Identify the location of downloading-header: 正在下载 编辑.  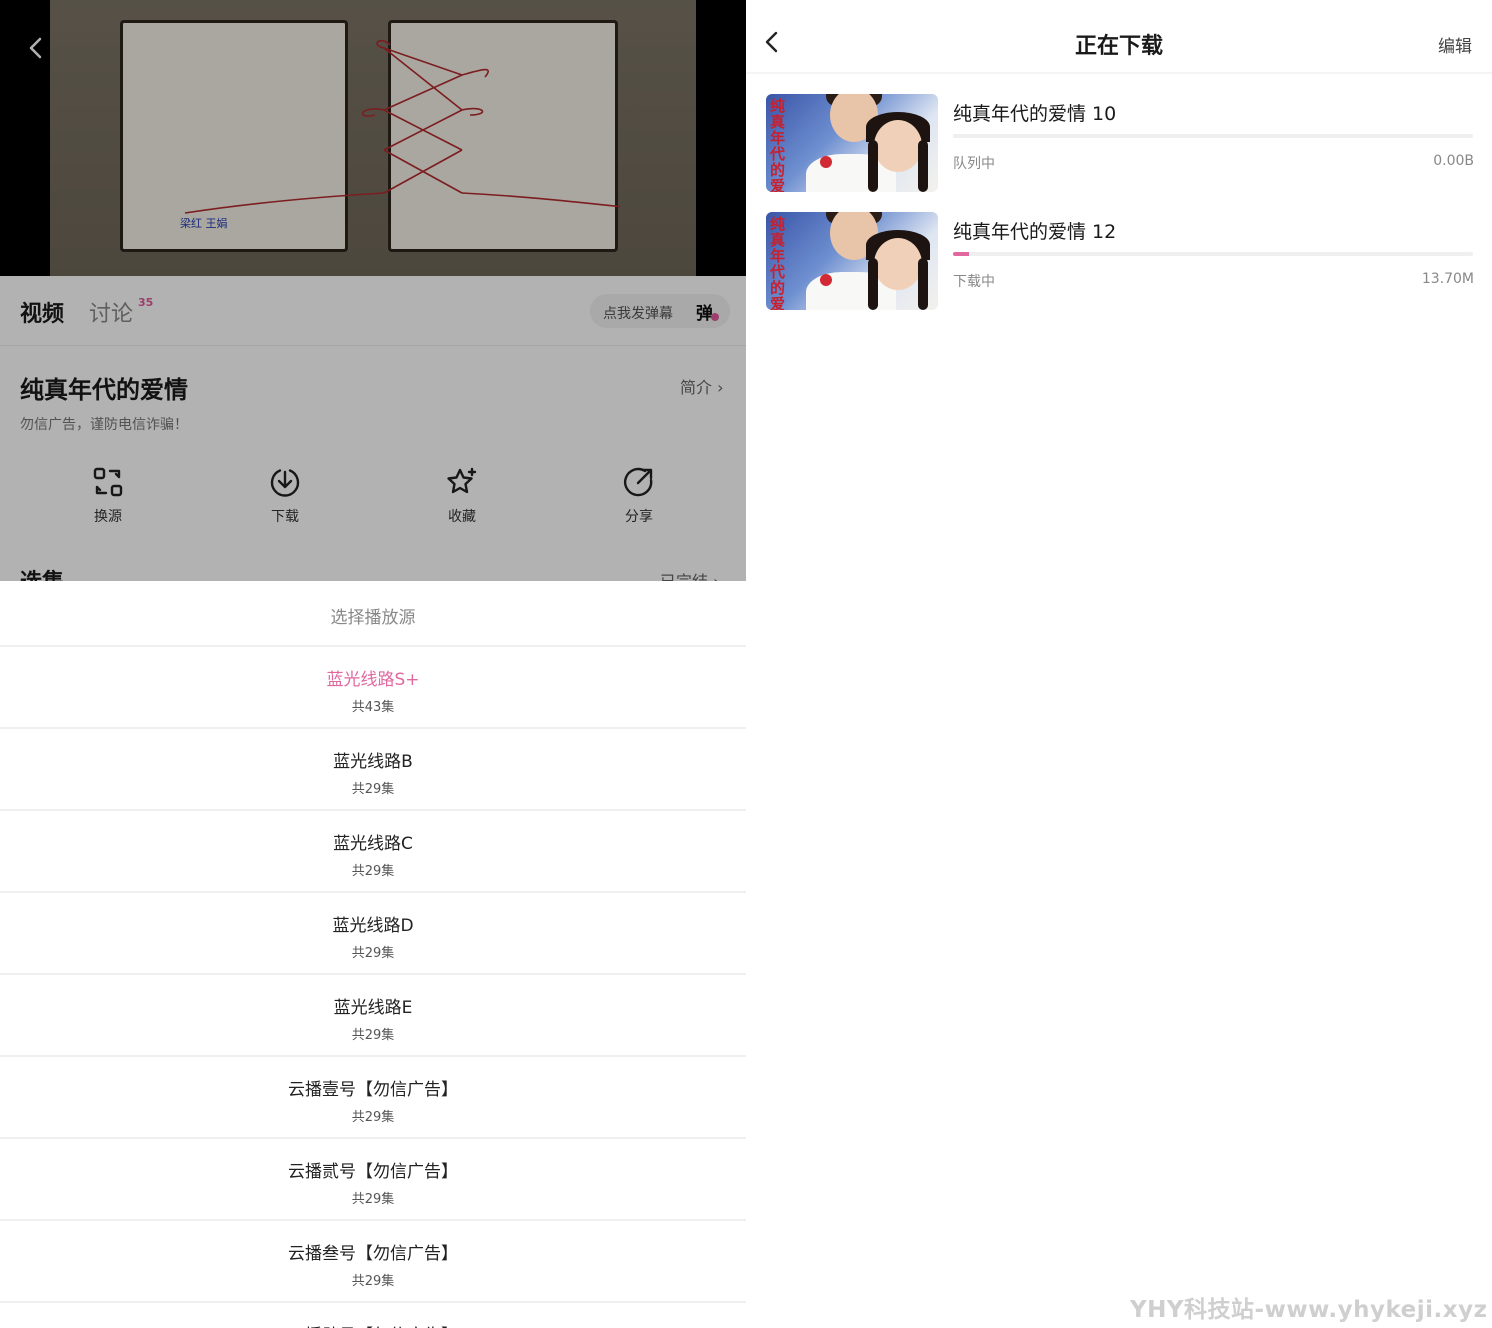
(1119, 37).